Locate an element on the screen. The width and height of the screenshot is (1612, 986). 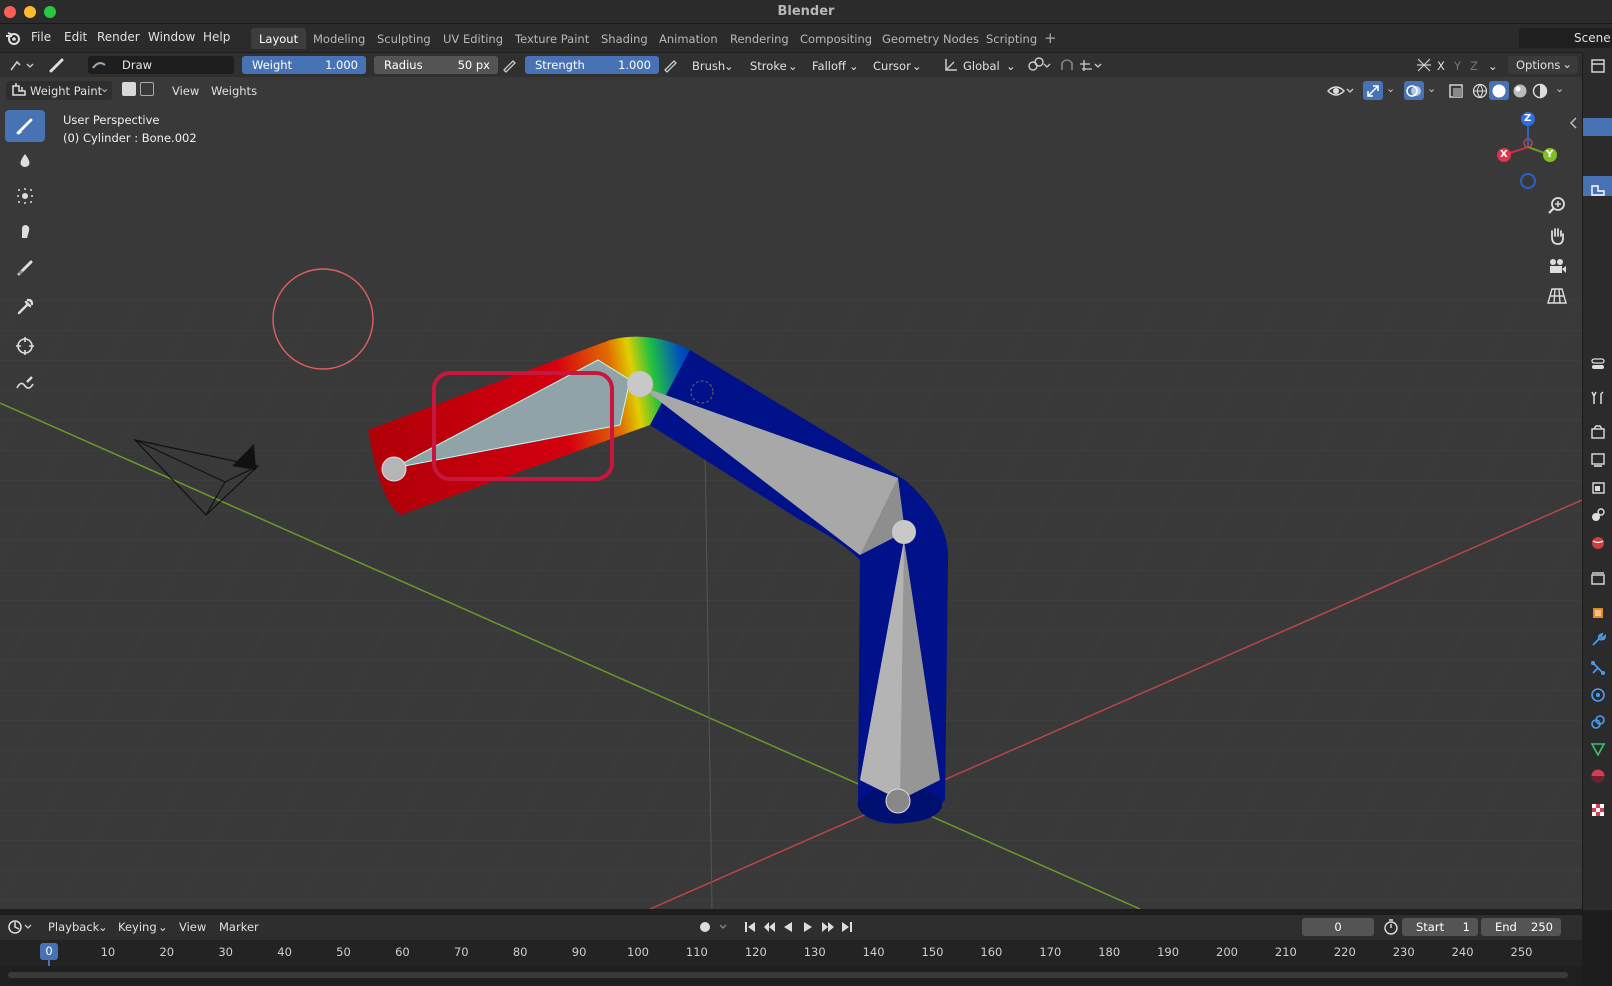
brush-dropdown: Brush is located at coordinates (708, 66).